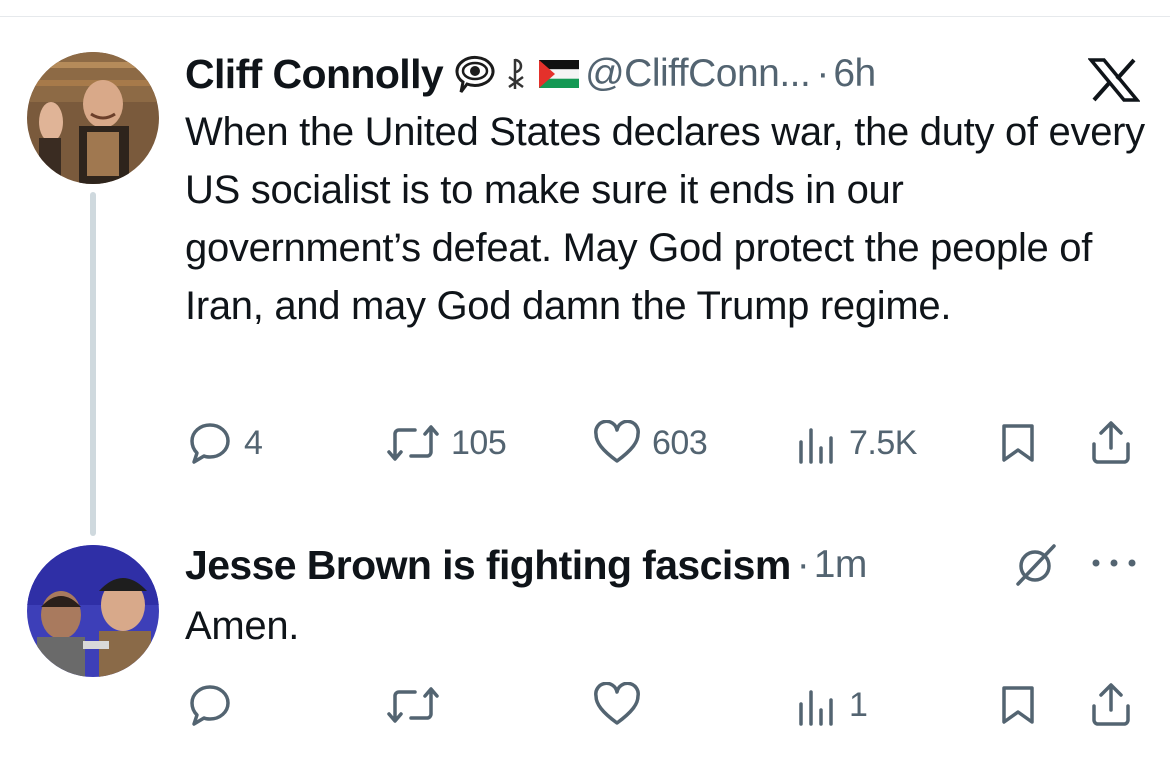  Describe the element at coordinates (1035, 567) in the screenshot. I see `grok-icon` at that location.